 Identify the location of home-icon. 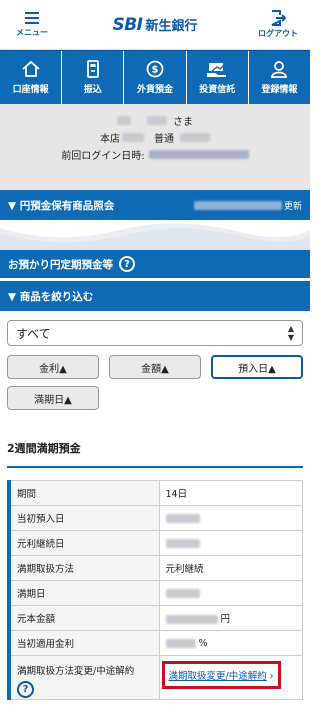
(31, 68).